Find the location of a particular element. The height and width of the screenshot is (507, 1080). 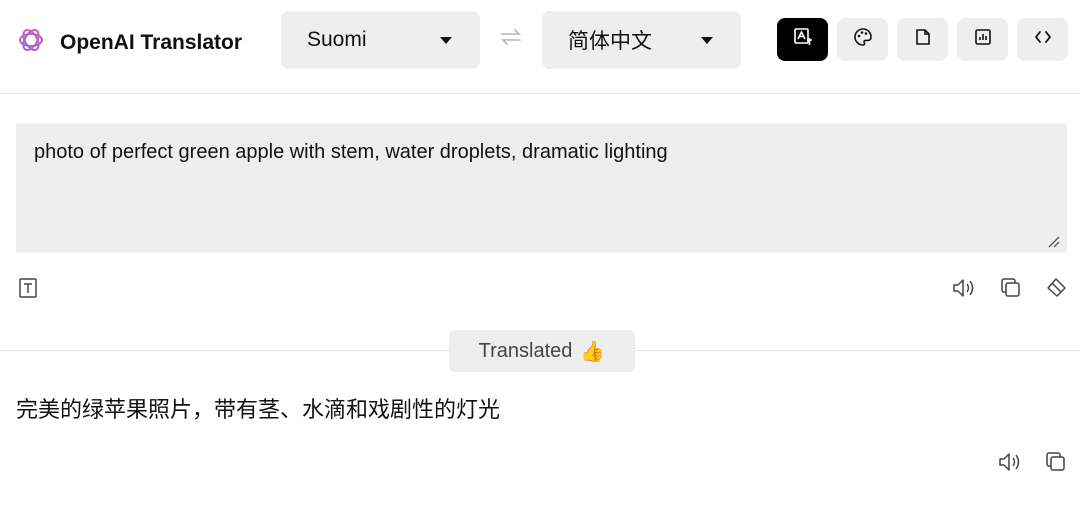

file-icon is located at coordinates (923, 39).